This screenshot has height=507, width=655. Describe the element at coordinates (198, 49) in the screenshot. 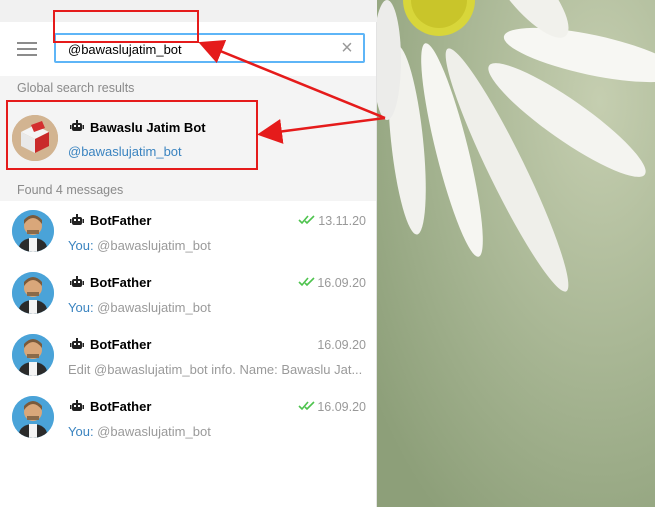

I see `search-input` at that location.